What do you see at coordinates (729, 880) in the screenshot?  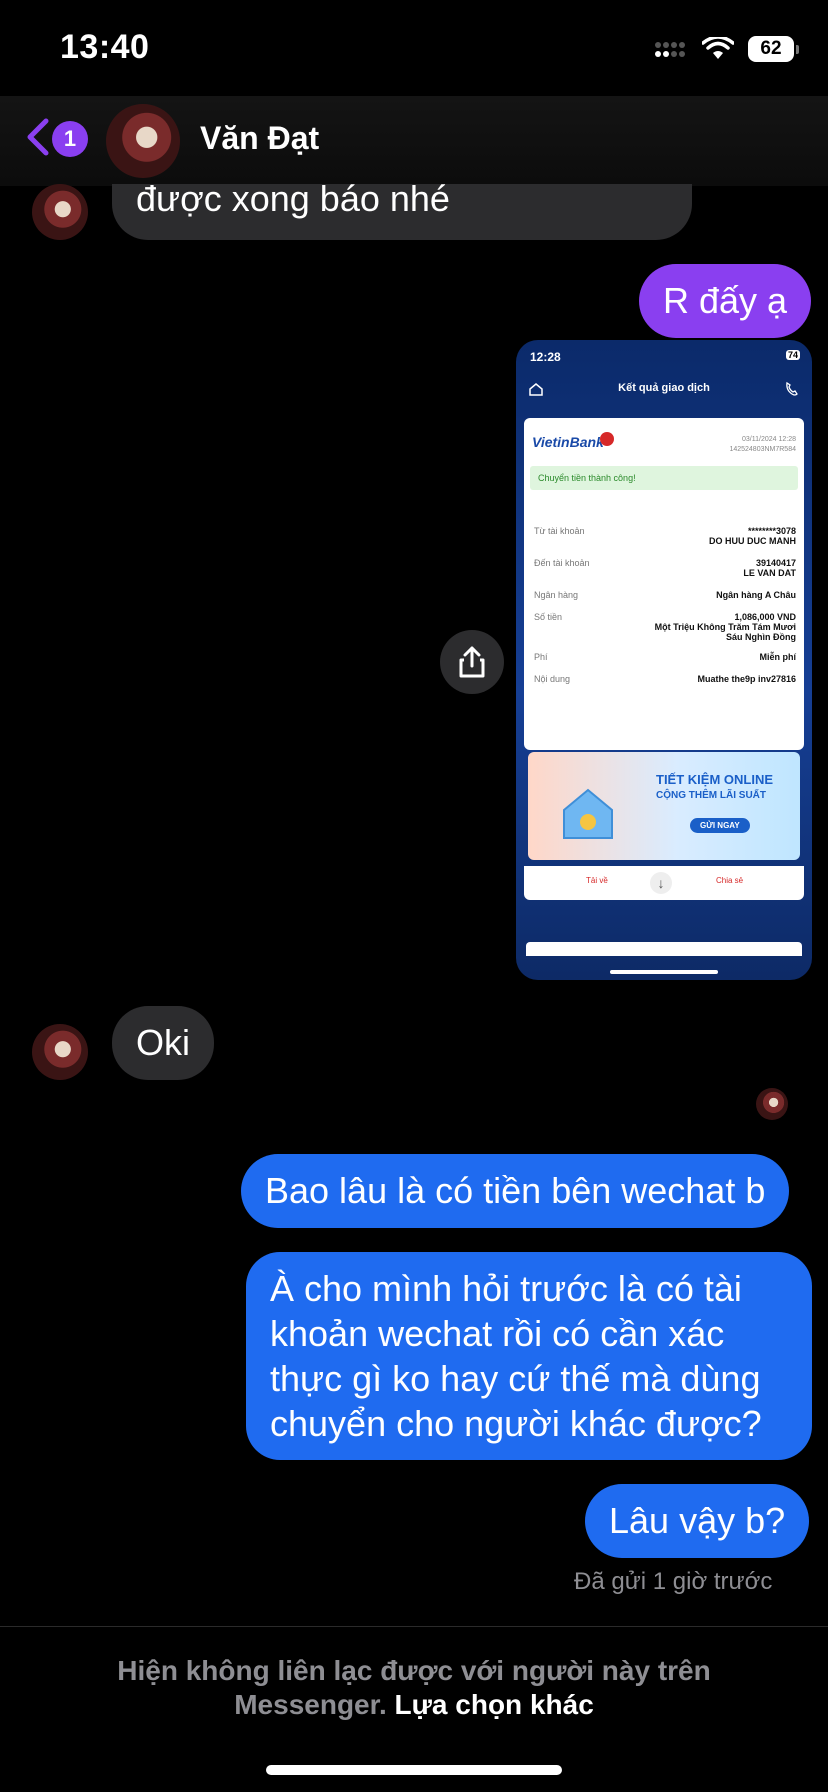 I see `share-action: Chia sẻ` at bounding box center [729, 880].